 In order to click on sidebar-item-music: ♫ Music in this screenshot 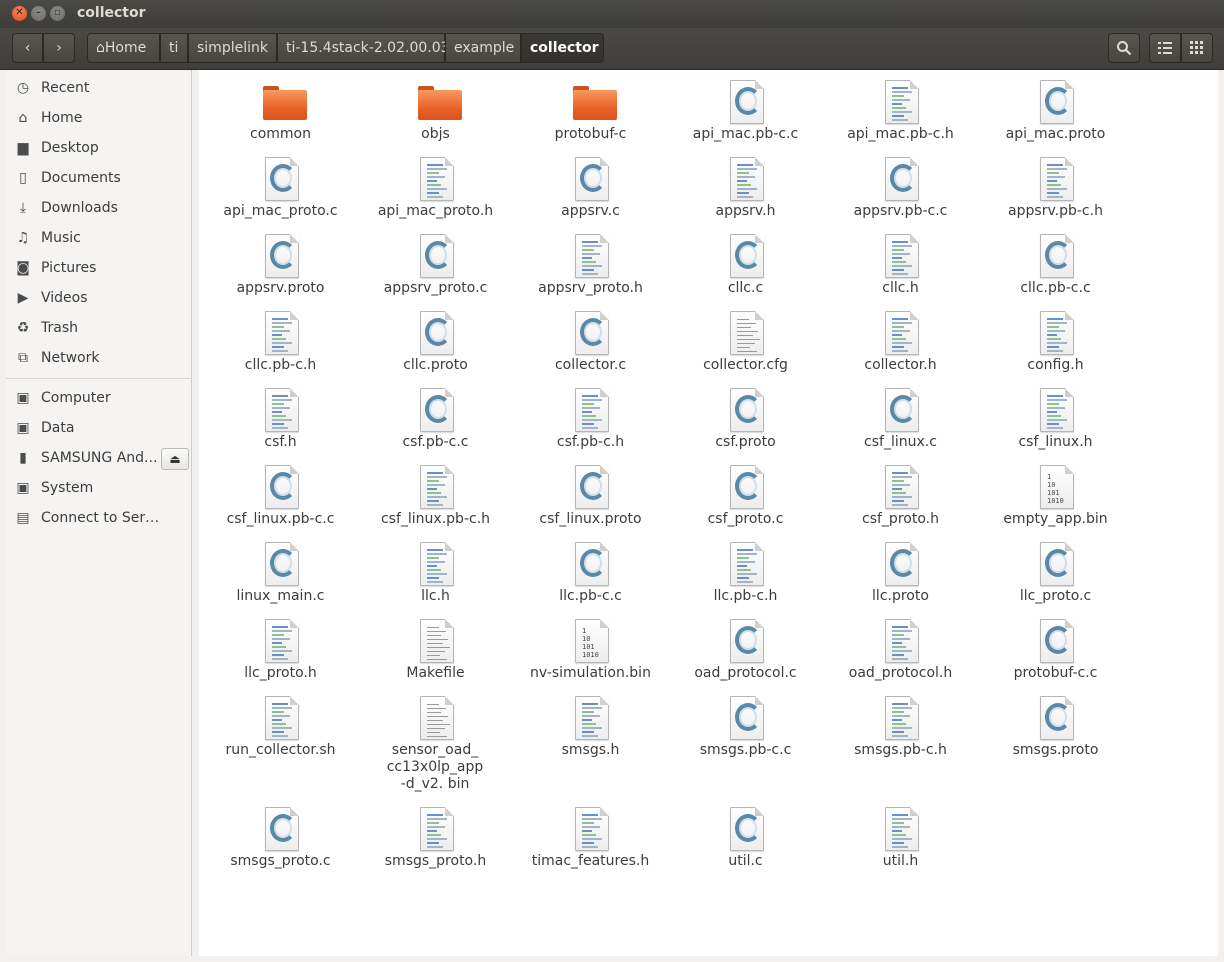, I will do `click(99, 238)`.